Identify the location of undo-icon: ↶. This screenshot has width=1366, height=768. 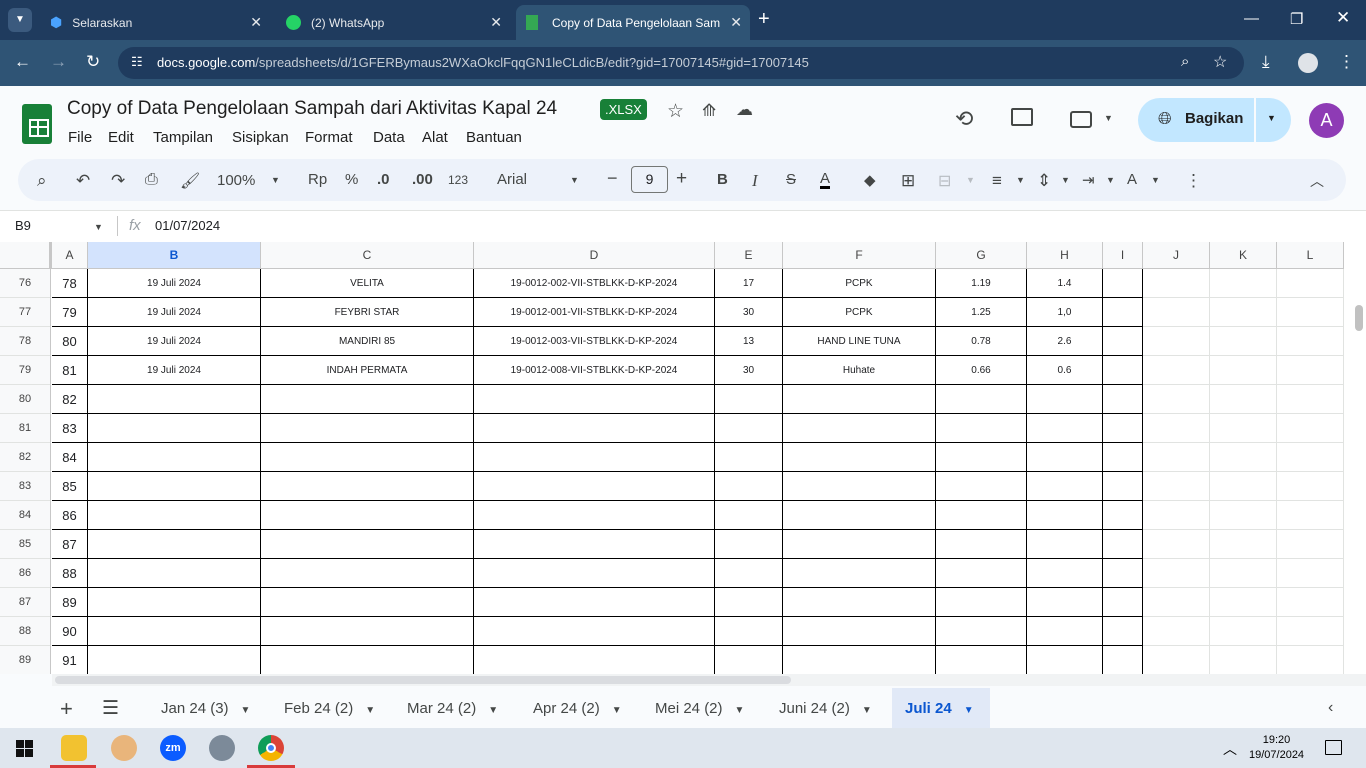
(83, 181).